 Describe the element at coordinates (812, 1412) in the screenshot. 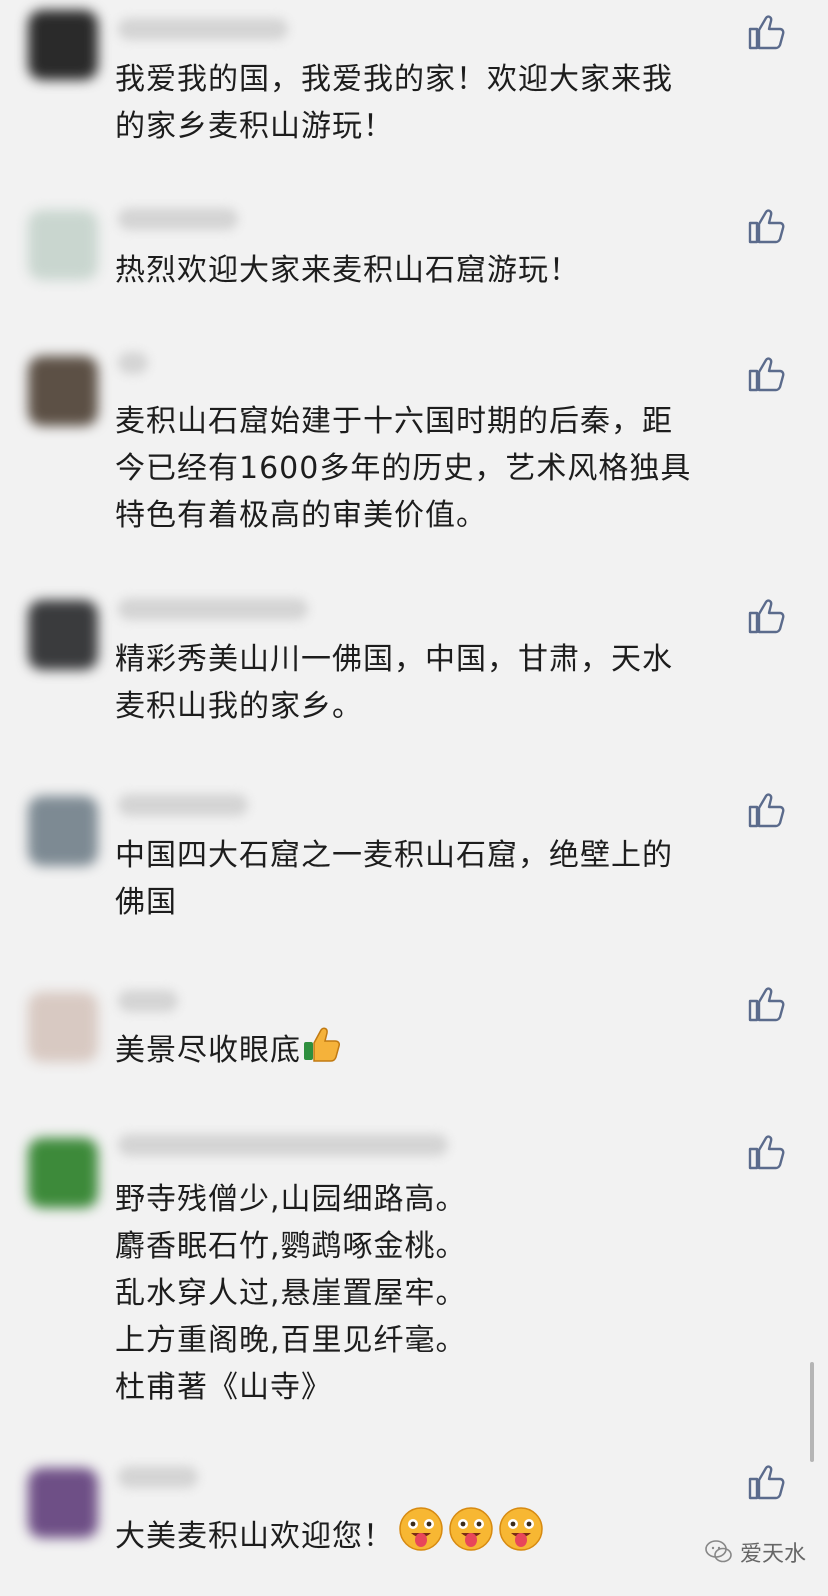

I see `scrollbar` at that location.